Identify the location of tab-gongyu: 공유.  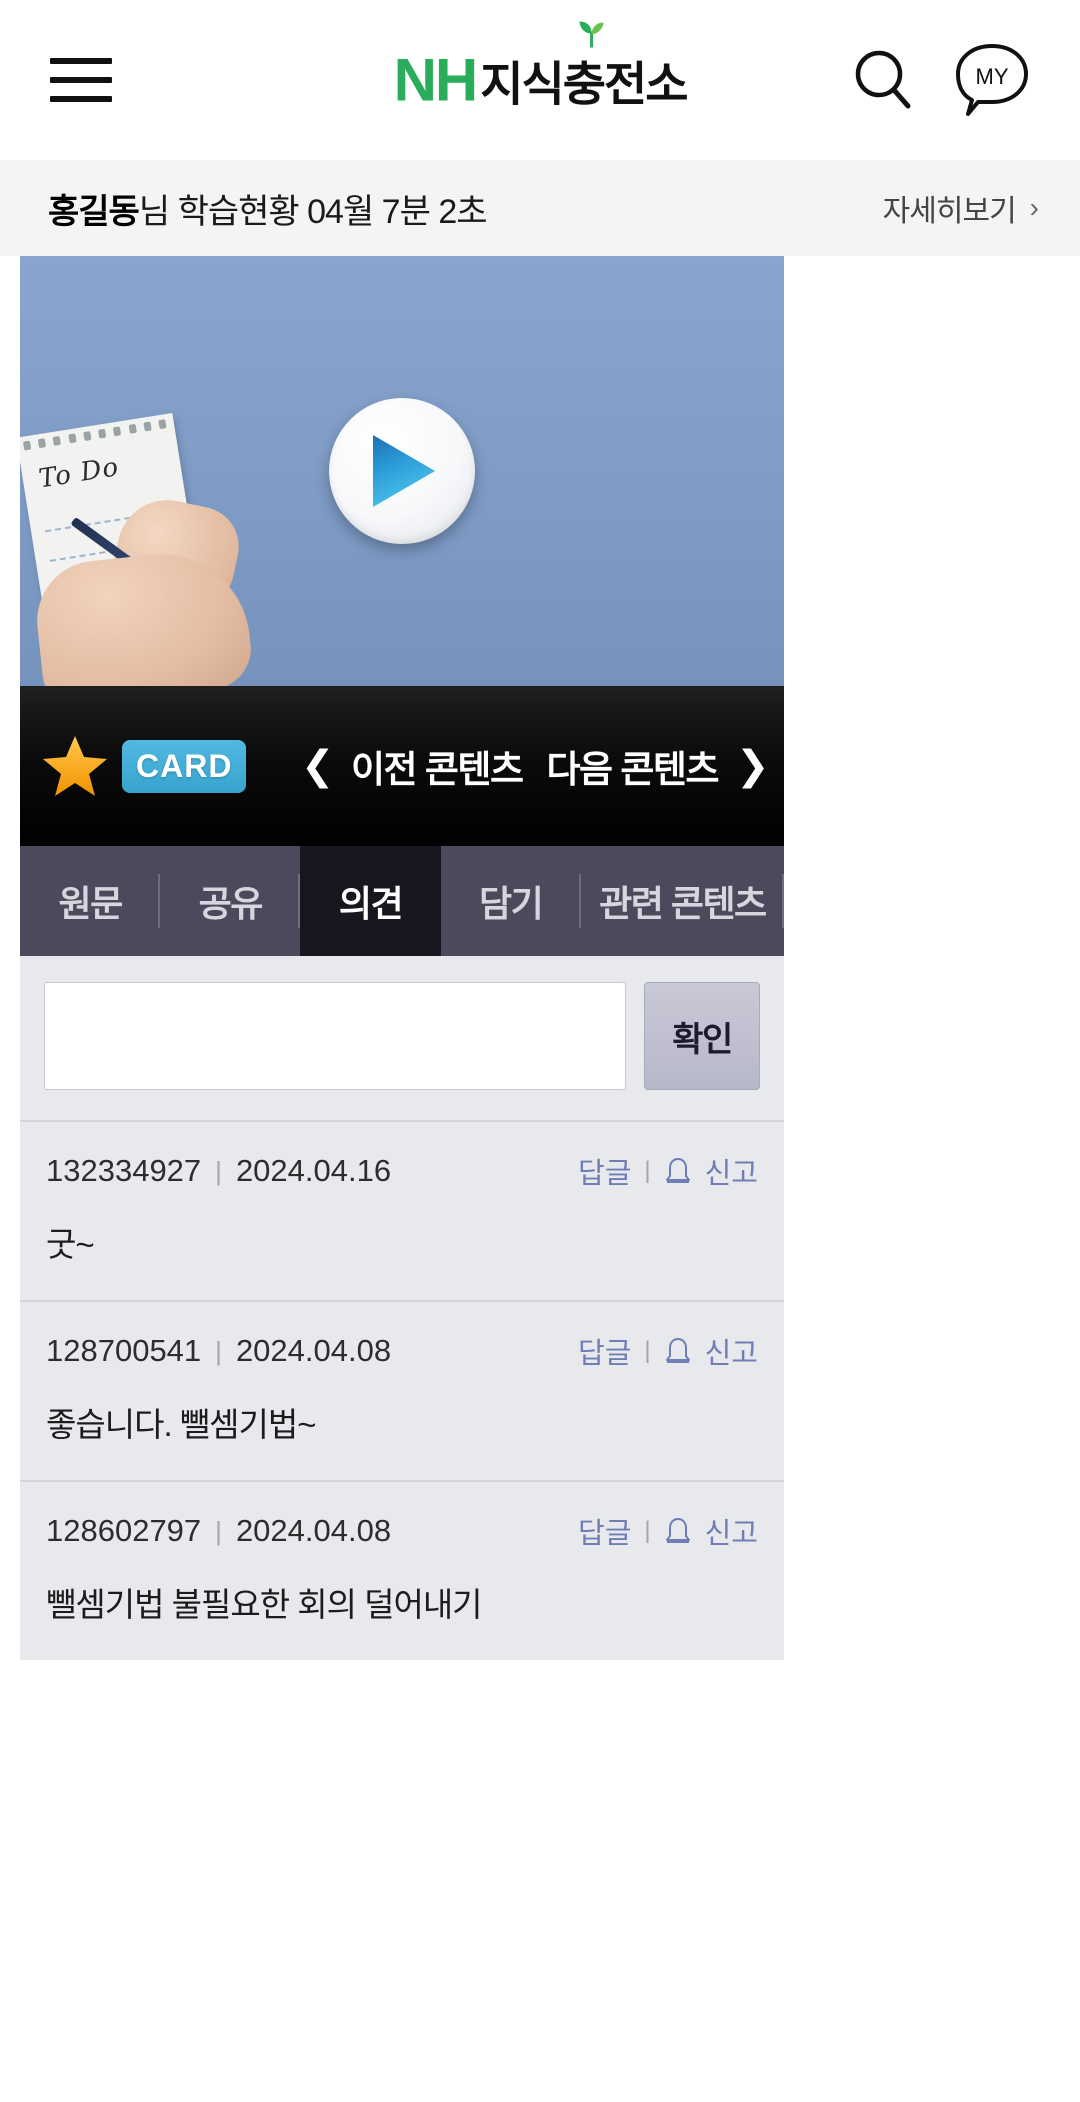
(230, 901).